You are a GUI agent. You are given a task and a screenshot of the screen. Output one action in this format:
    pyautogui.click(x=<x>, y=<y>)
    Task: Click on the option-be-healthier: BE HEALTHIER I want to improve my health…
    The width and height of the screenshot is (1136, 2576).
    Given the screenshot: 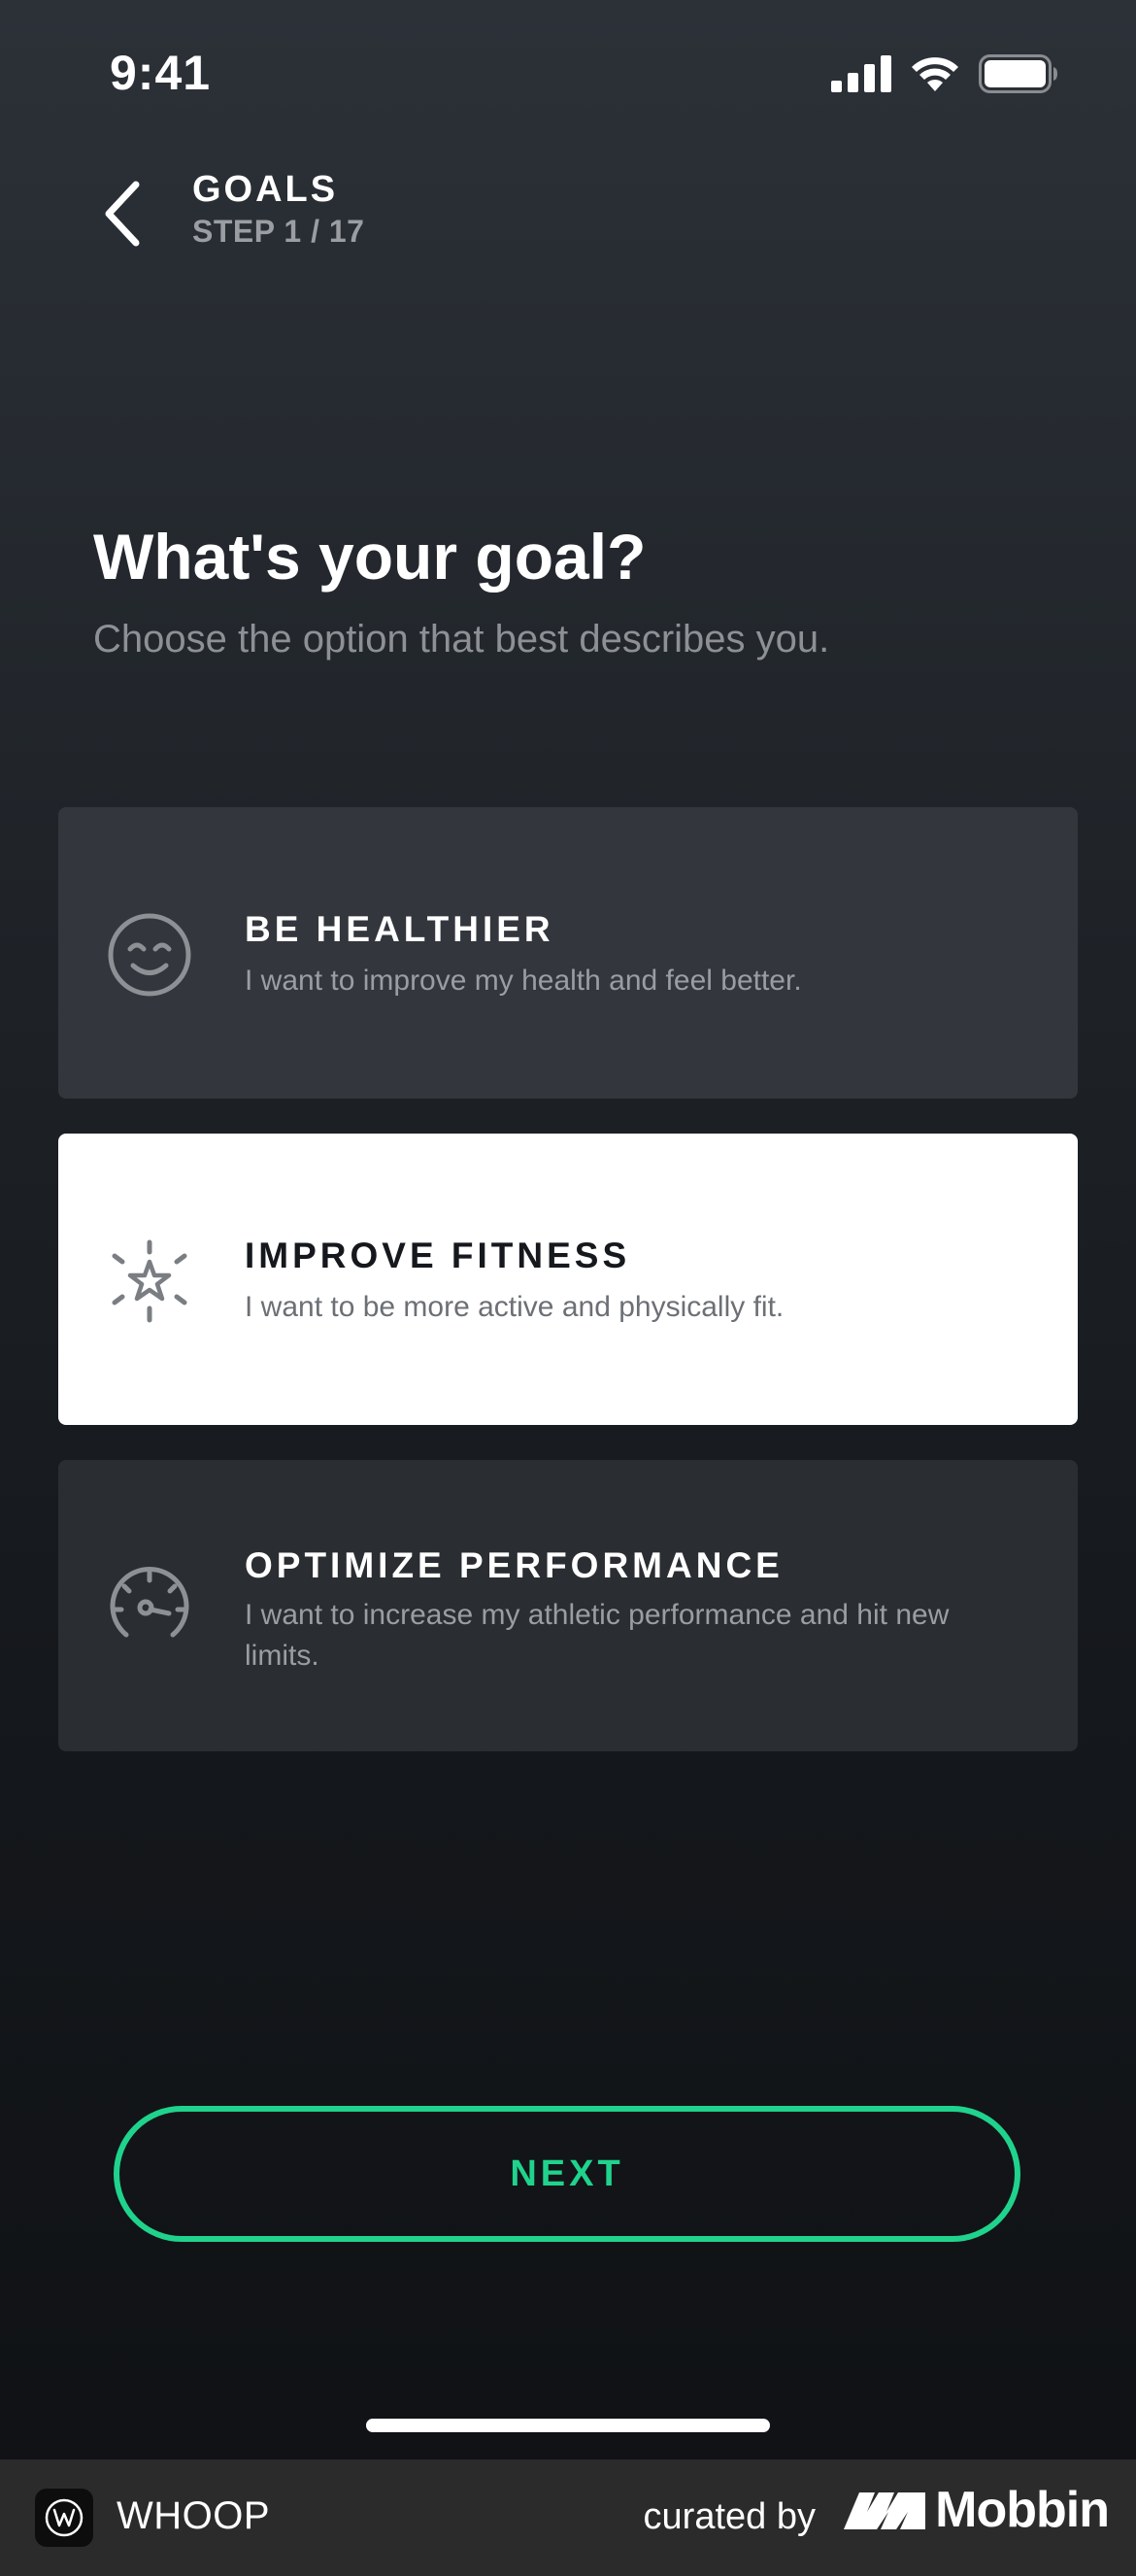 What is the action you would take?
    pyautogui.click(x=568, y=953)
    